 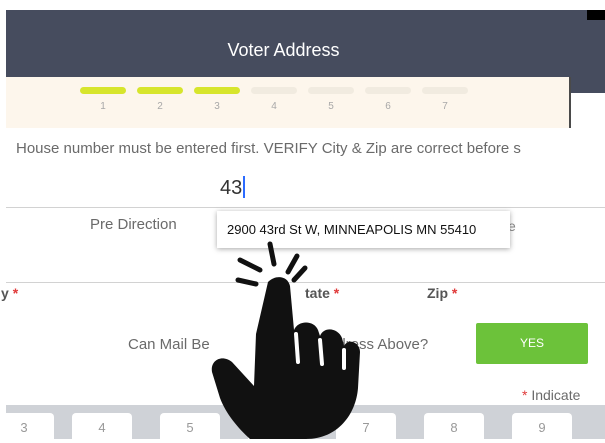 I want to click on city-label: y *, so click(x=10, y=293).